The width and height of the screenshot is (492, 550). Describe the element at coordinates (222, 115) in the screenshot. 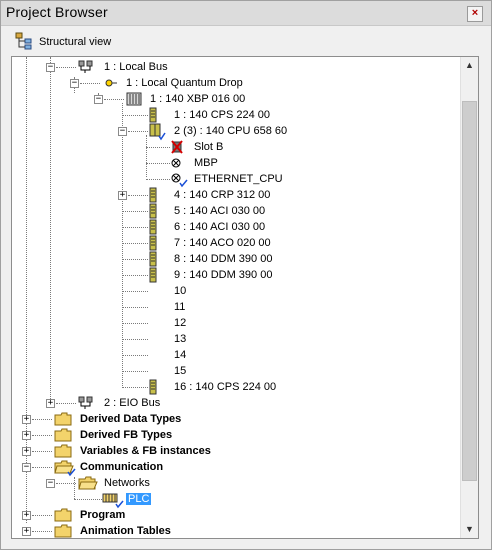

I see `tree-node-slot-1: 1 : 140 CPS 224 00` at that location.